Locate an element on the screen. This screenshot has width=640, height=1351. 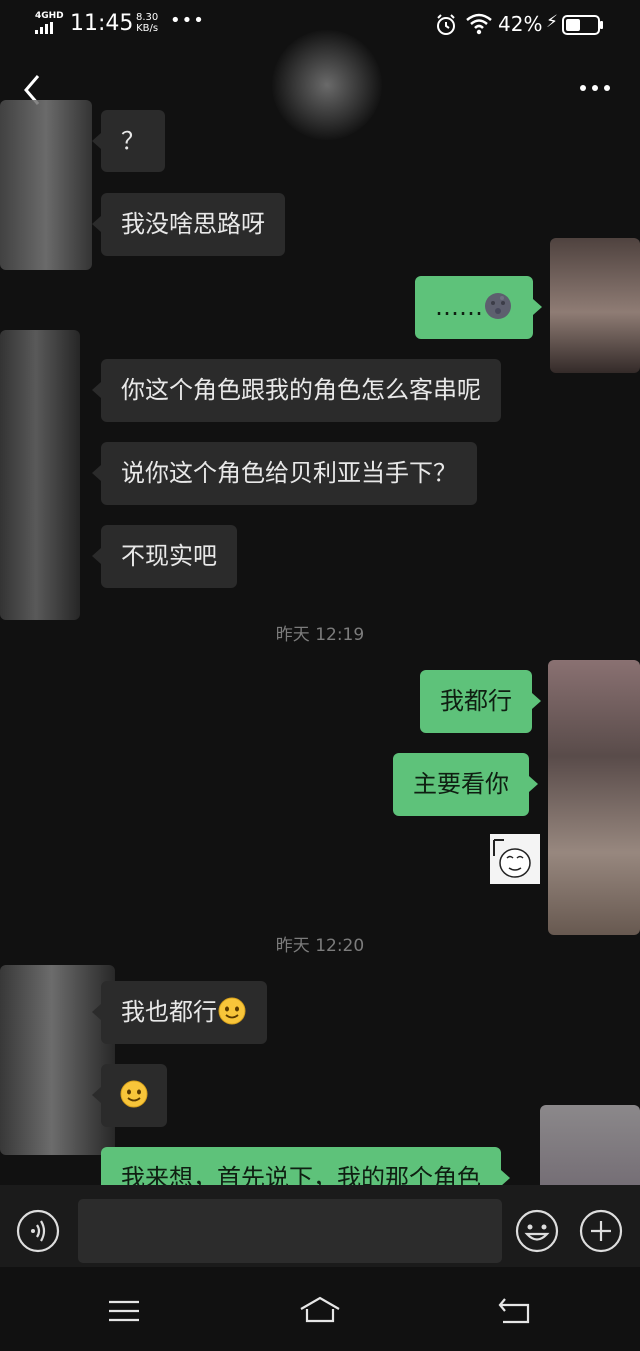
message-input is located at coordinates (290, 1231).